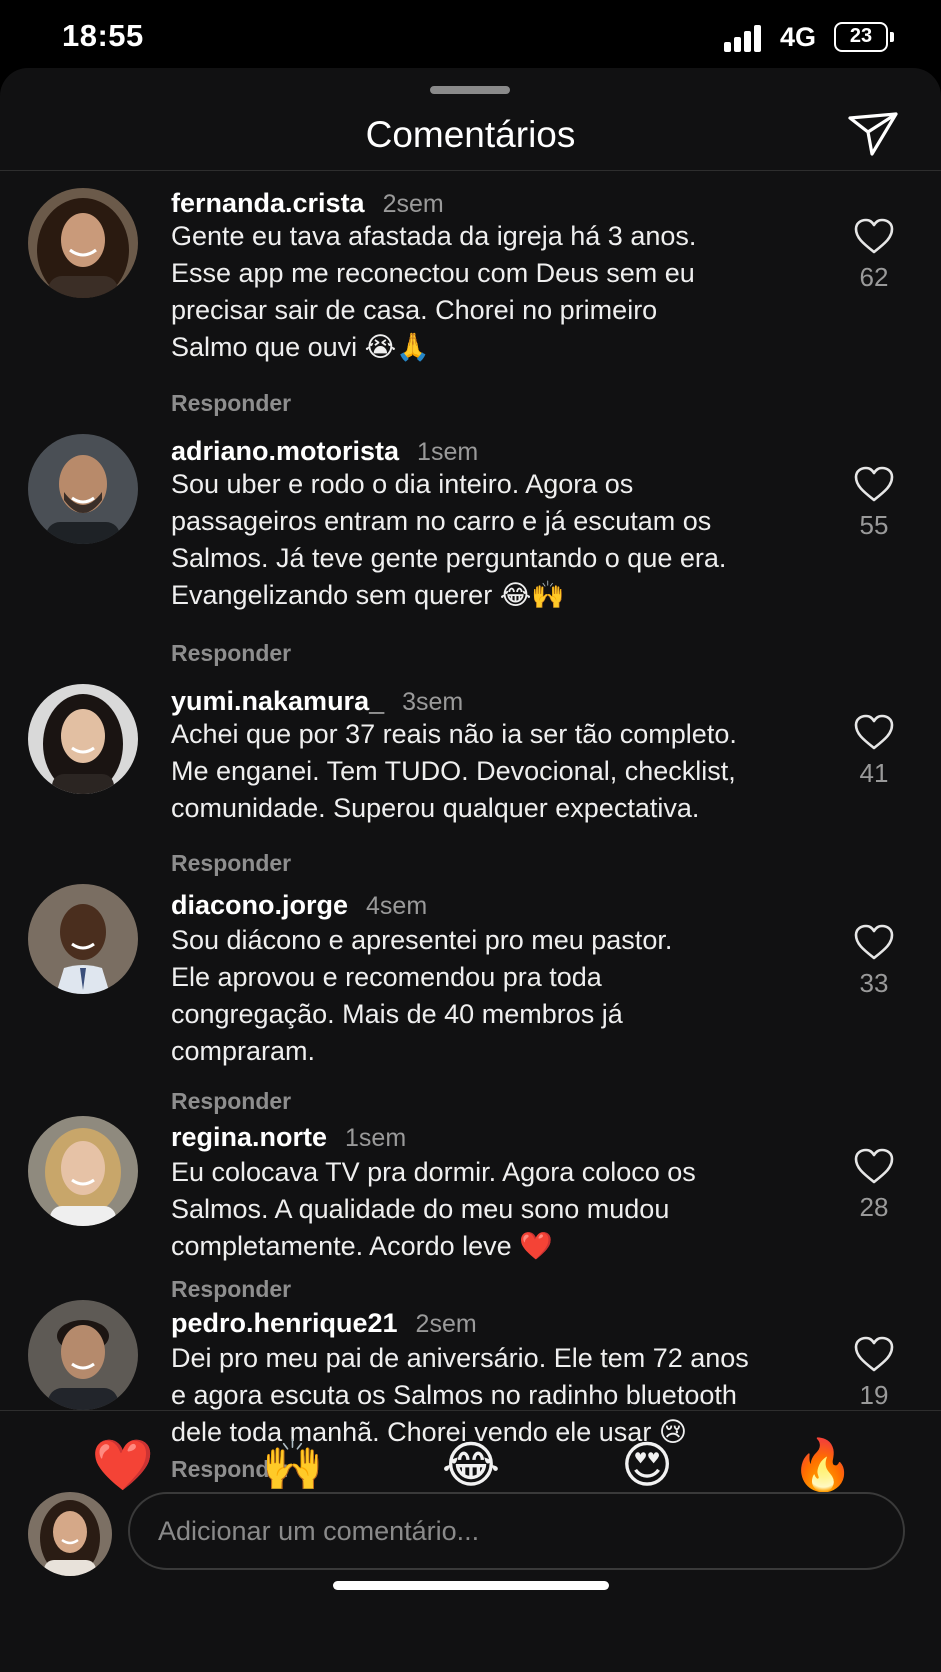 The image size is (941, 1672). What do you see at coordinates (874, 1207) in the screenshot?
I see `like-count: 28` at bounding box center [874, 1207].